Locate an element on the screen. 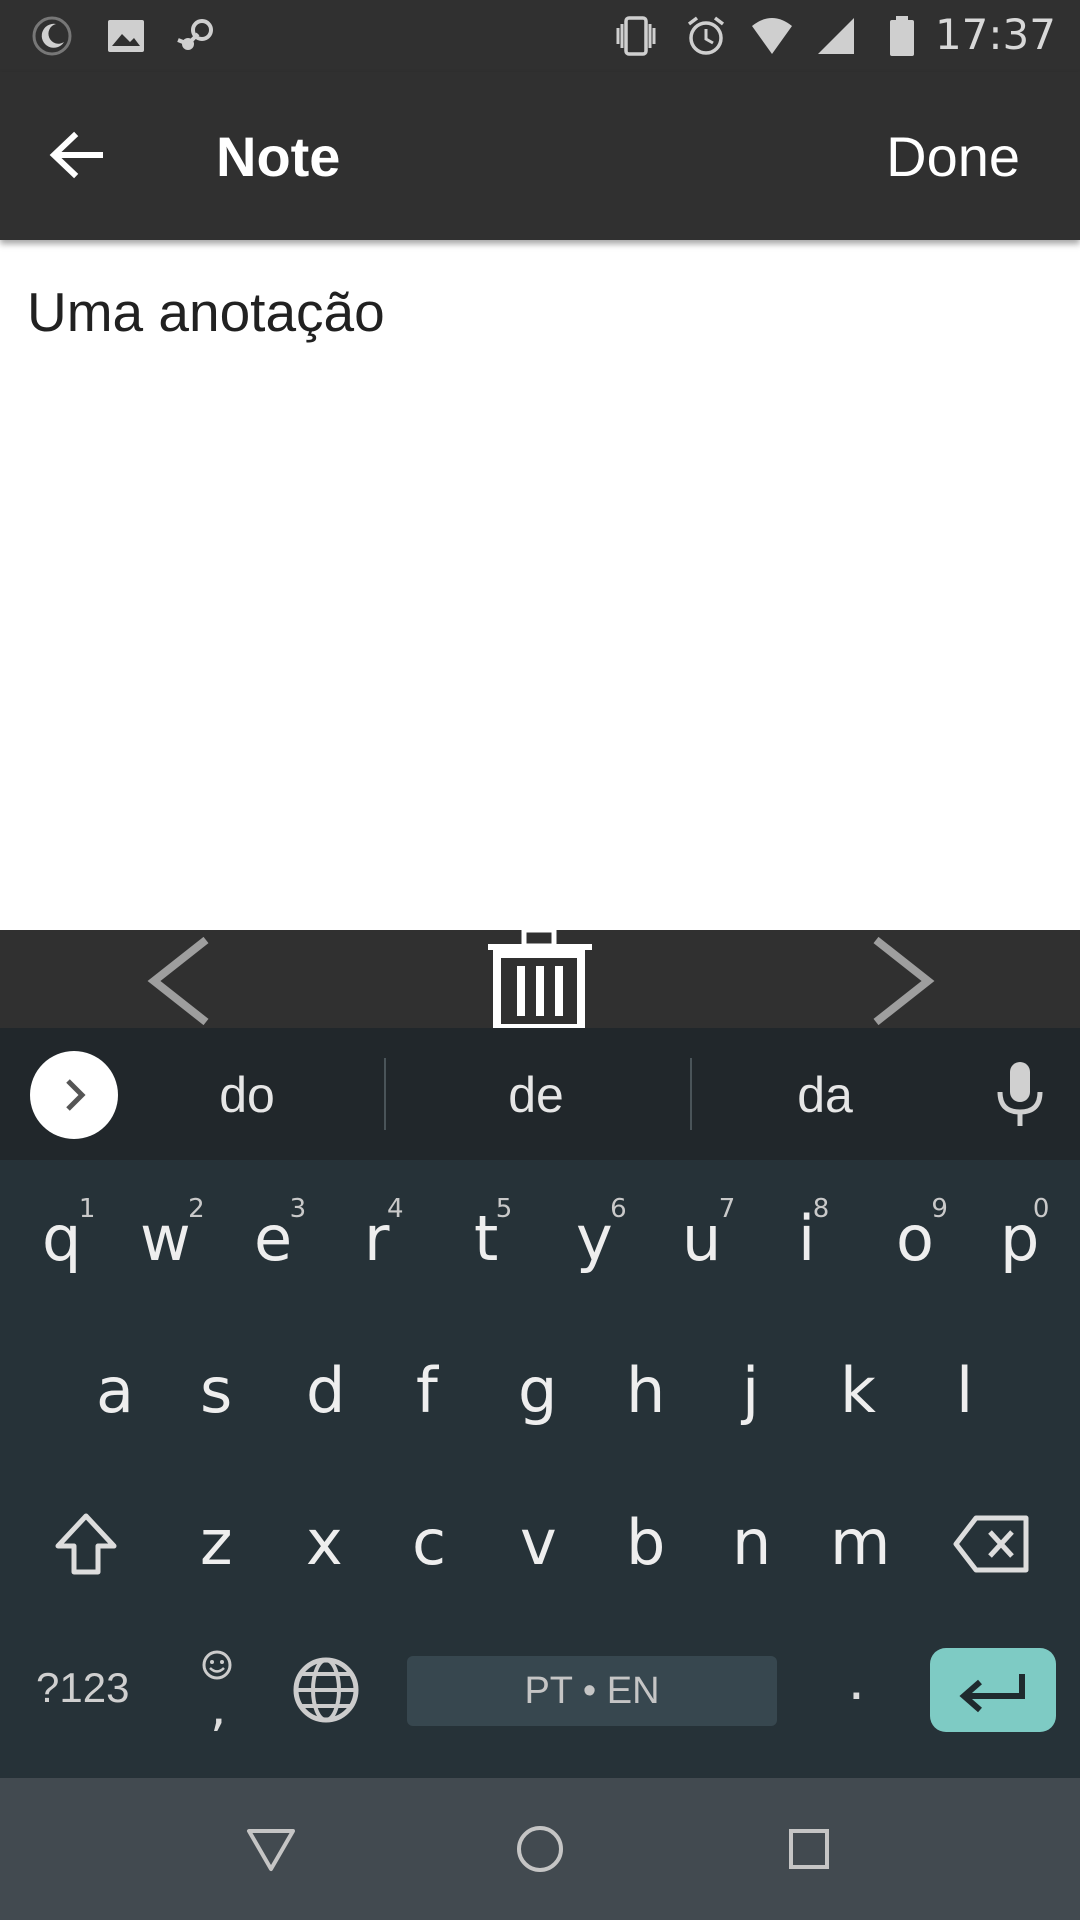 The width and height of the screenshot is (1080, 1920). language-key is located at coordinates (326, 1697).